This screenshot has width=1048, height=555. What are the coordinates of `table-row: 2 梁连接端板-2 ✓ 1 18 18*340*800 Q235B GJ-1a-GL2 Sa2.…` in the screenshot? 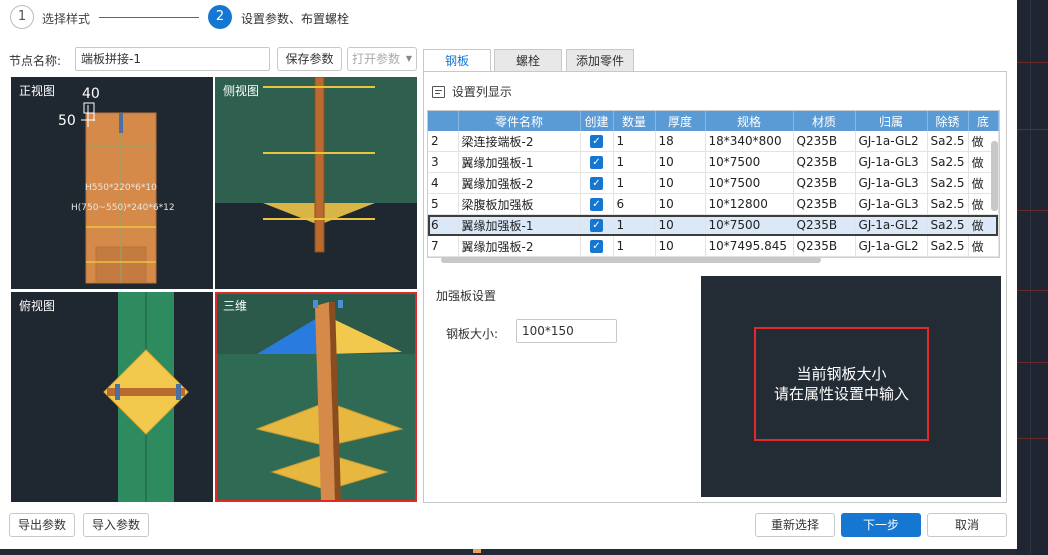 It's located at (713, 141).